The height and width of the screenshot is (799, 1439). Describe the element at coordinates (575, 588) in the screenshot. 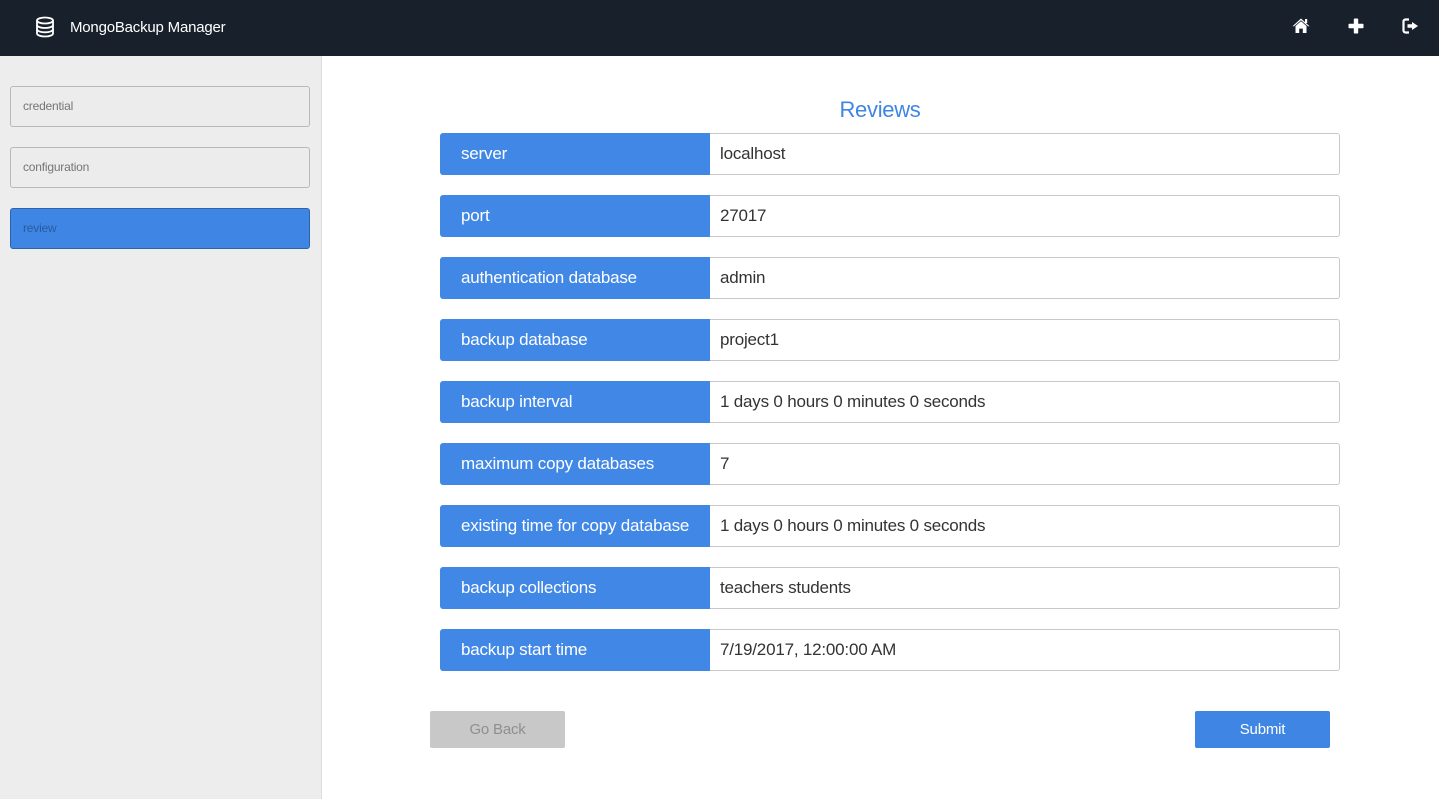

I see `row-label: backup collections` at that location.